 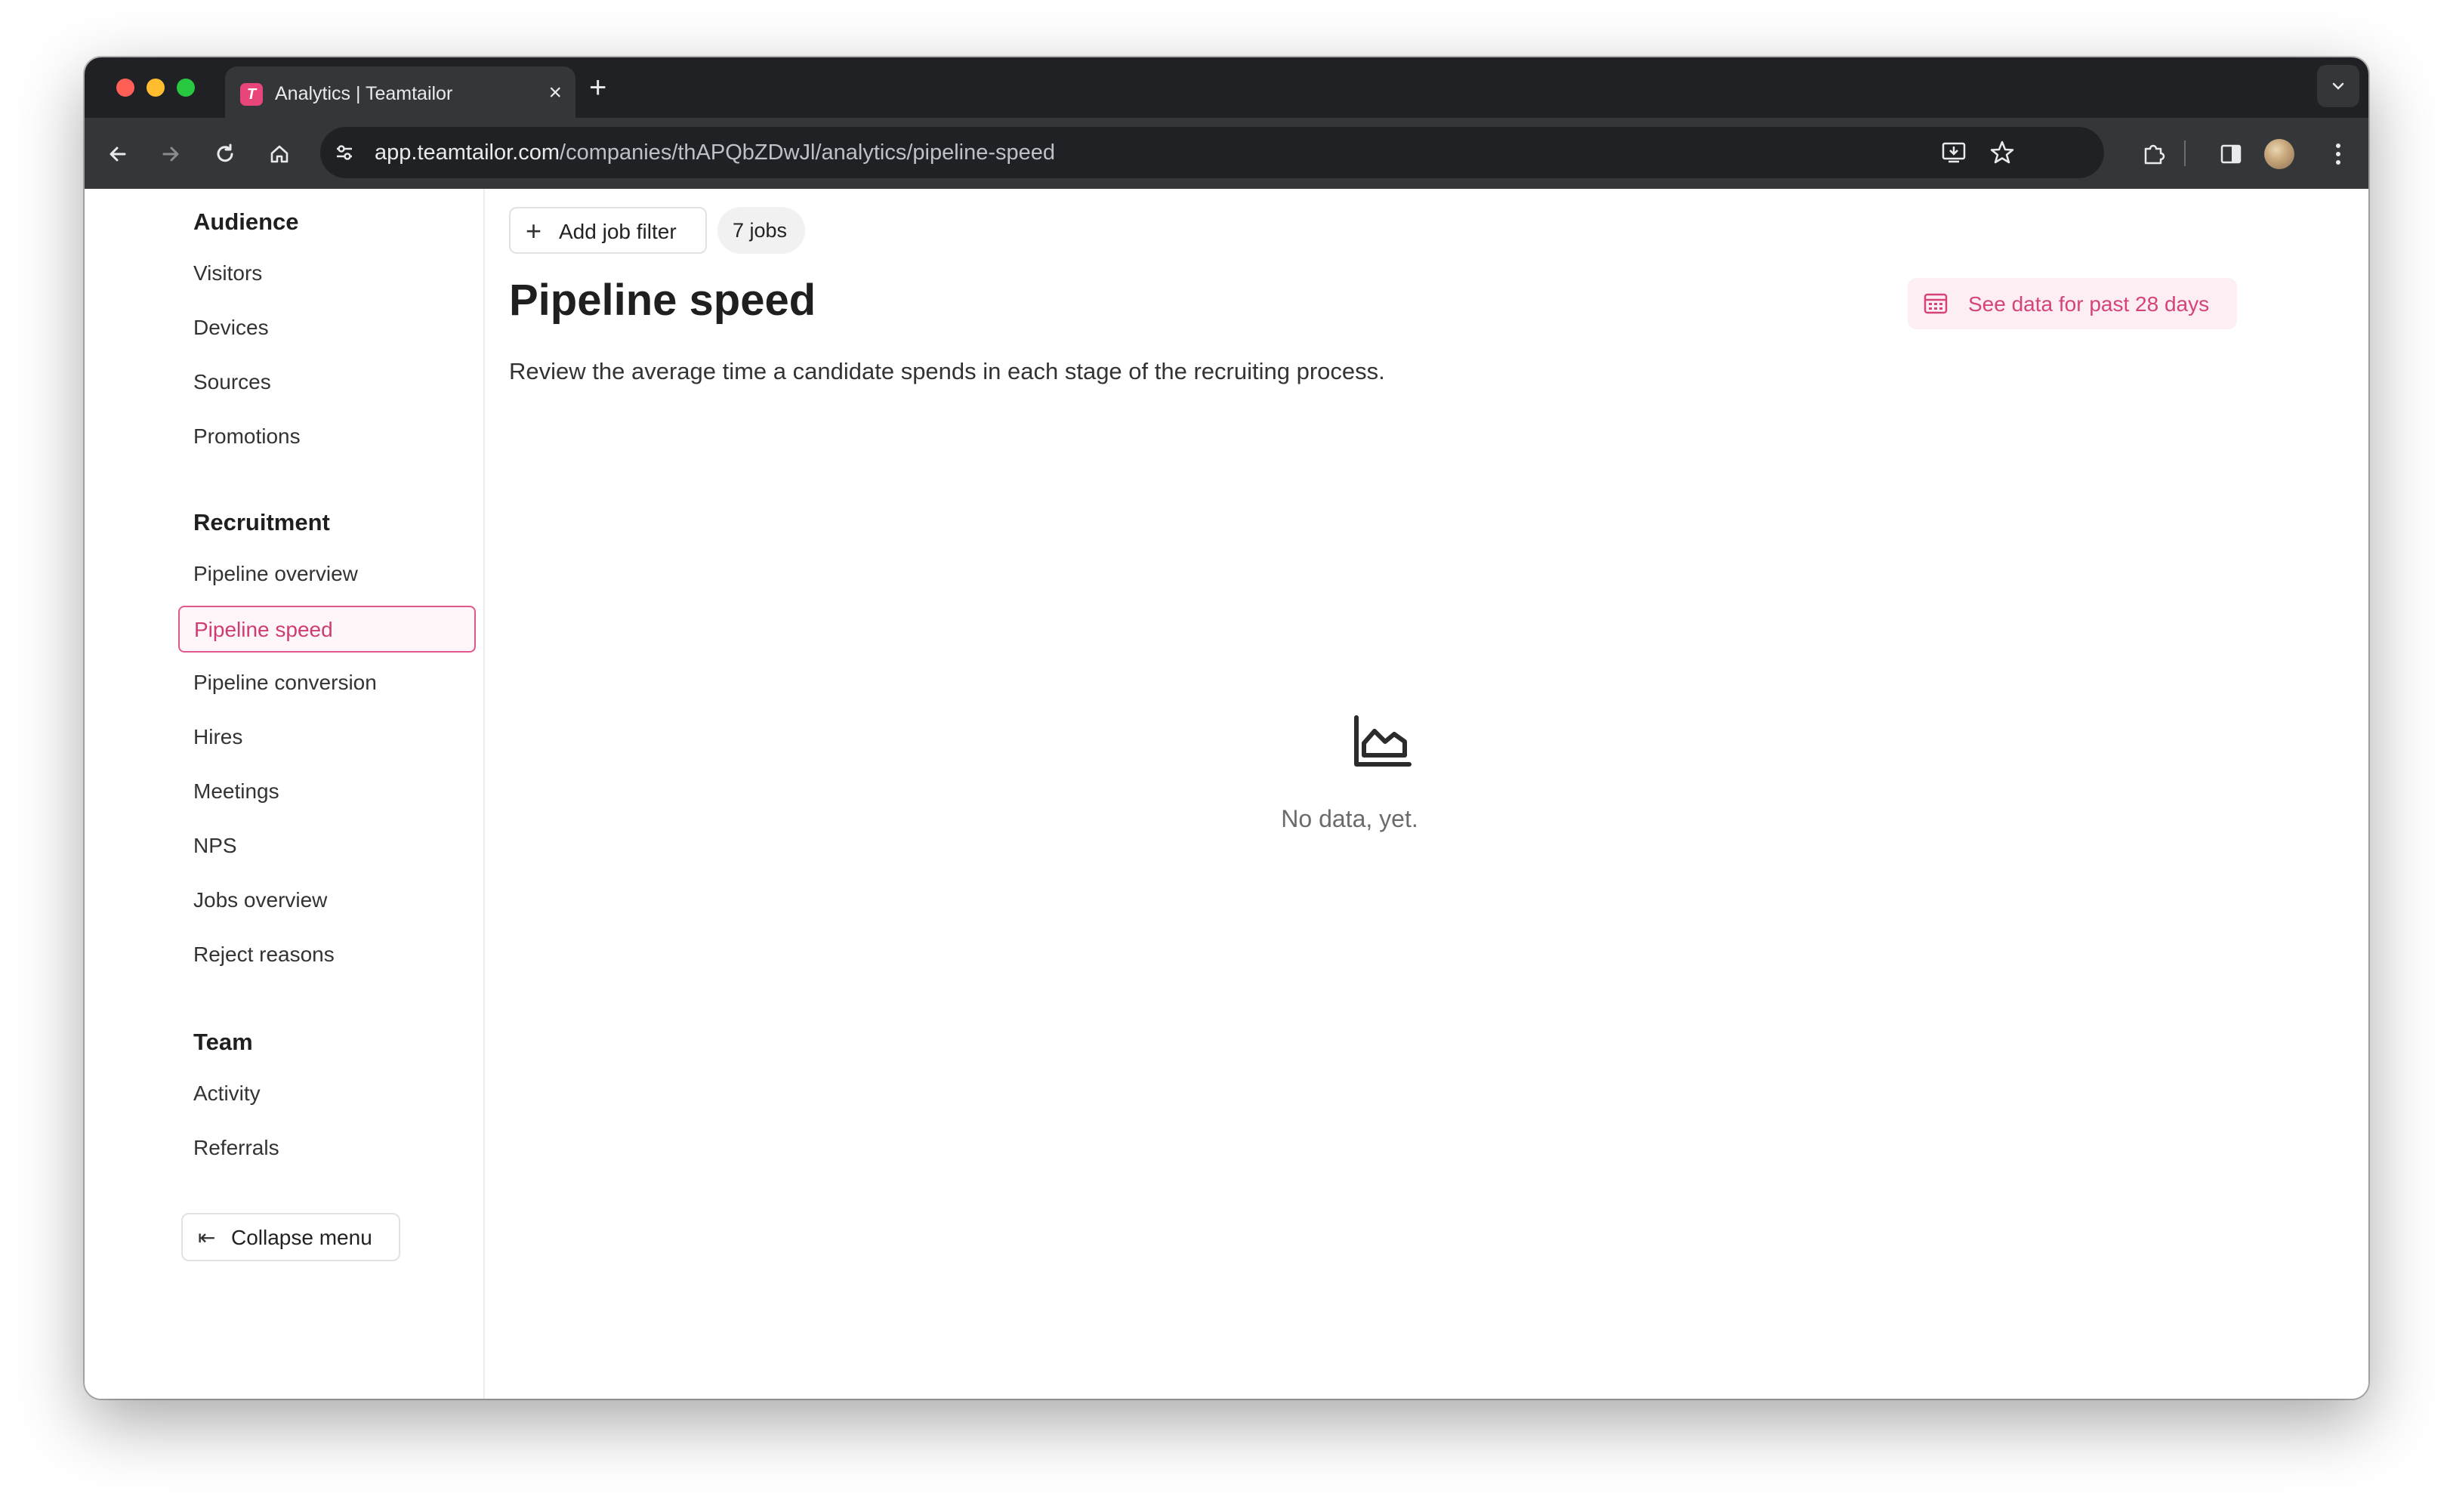 I want to click on reload-icon, so click(x=225, y=154).